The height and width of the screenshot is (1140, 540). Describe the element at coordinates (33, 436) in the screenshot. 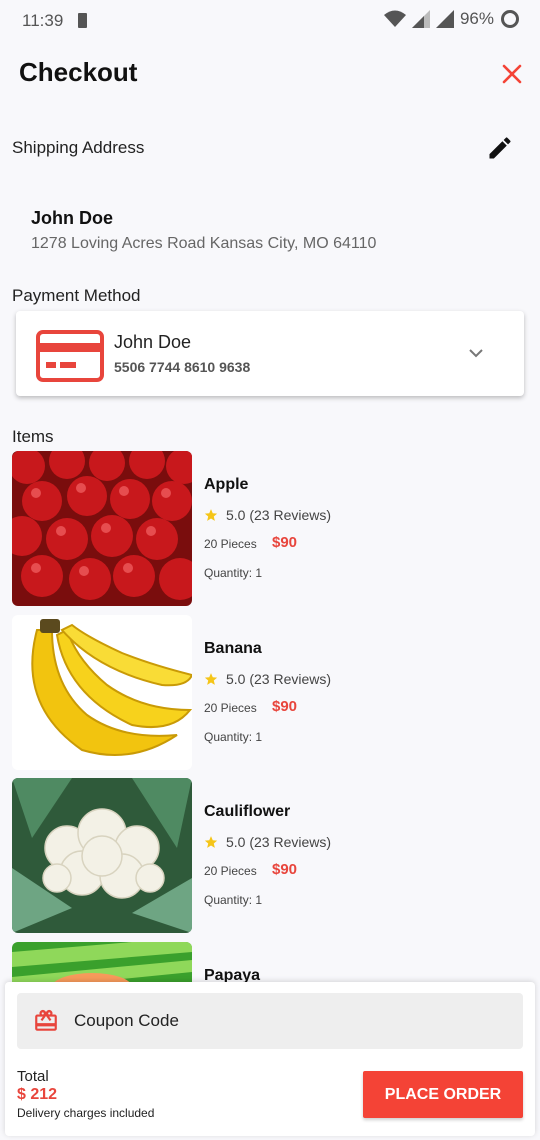

I see `items-label: Items` at that location.